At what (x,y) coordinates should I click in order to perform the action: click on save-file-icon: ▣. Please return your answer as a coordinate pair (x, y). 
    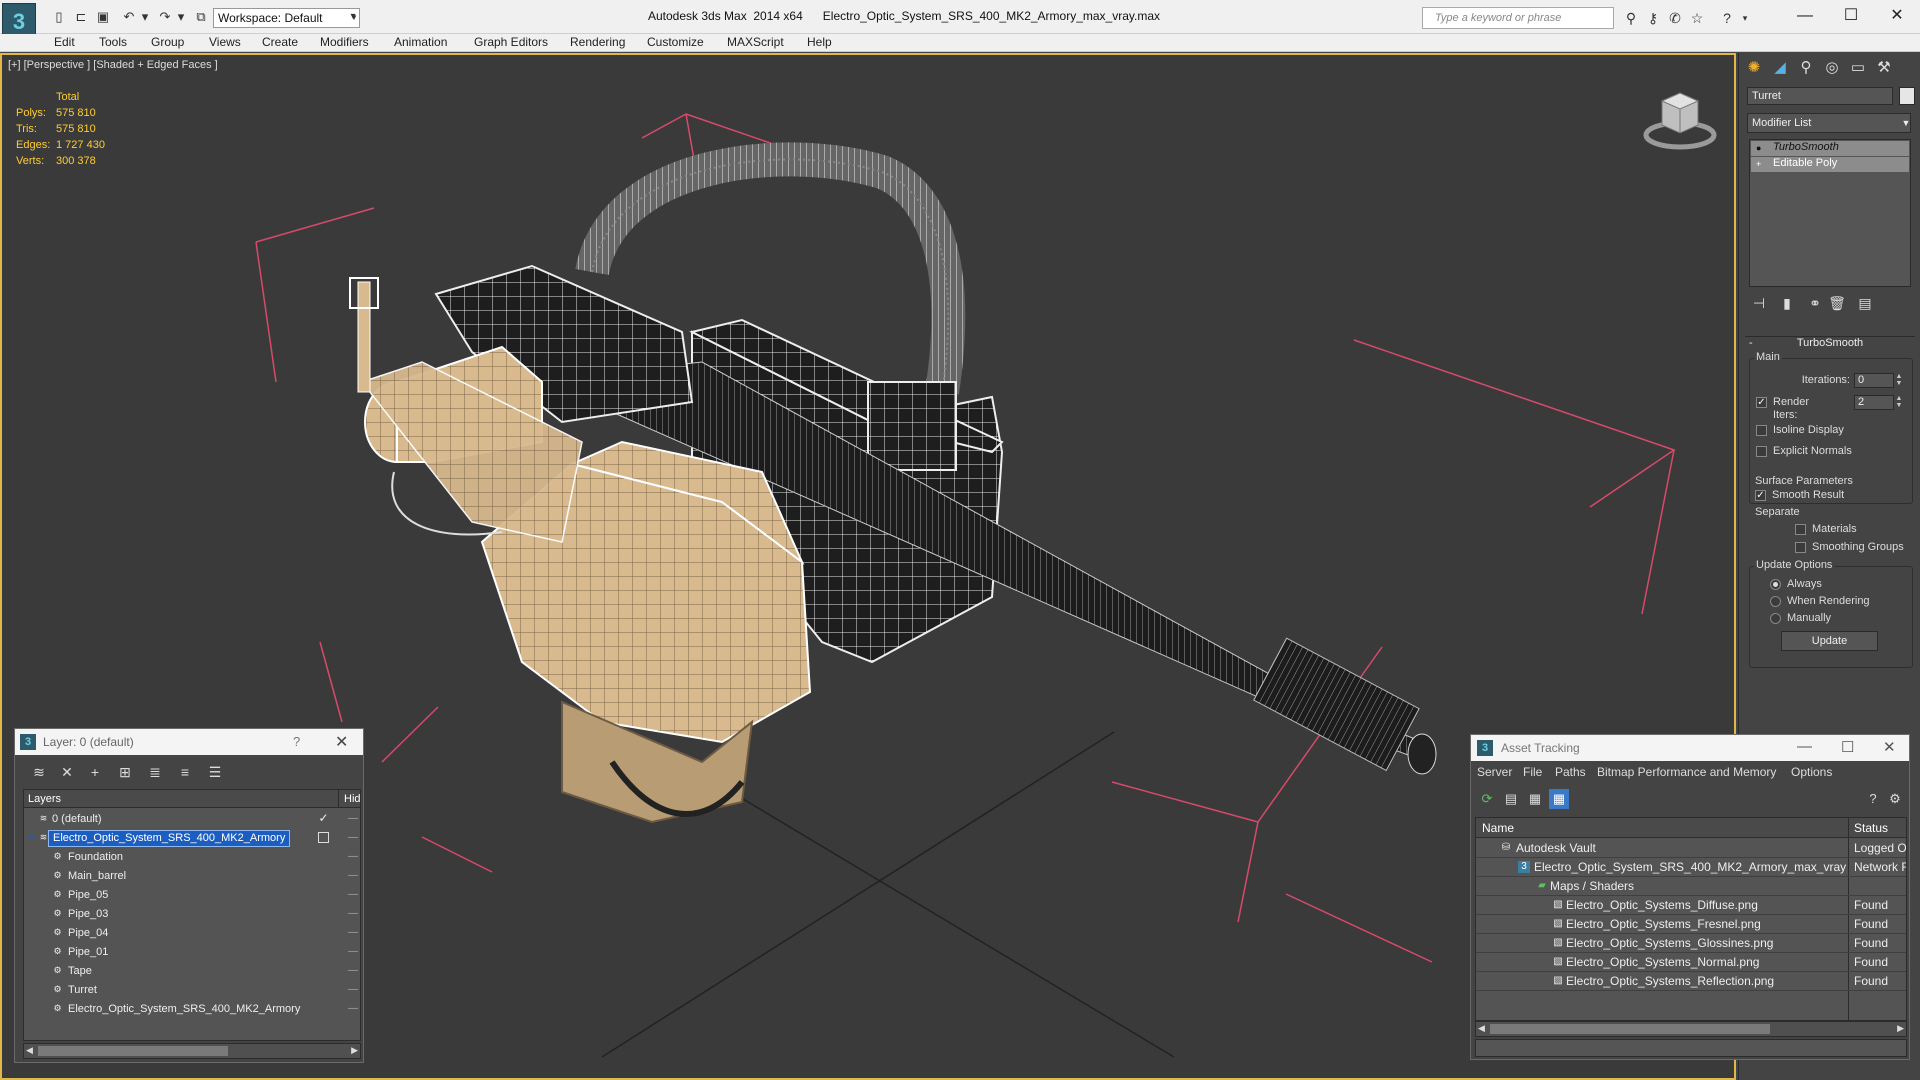
    Looking at the image, I should click on (103, 17).